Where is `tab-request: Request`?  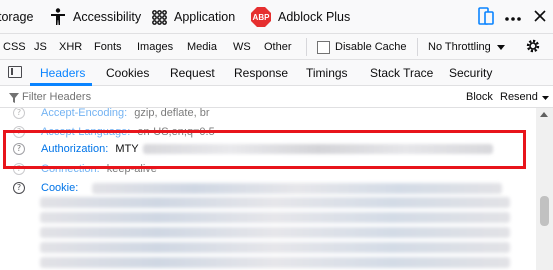 tab-request: Request is located at coordinates (192, 73).